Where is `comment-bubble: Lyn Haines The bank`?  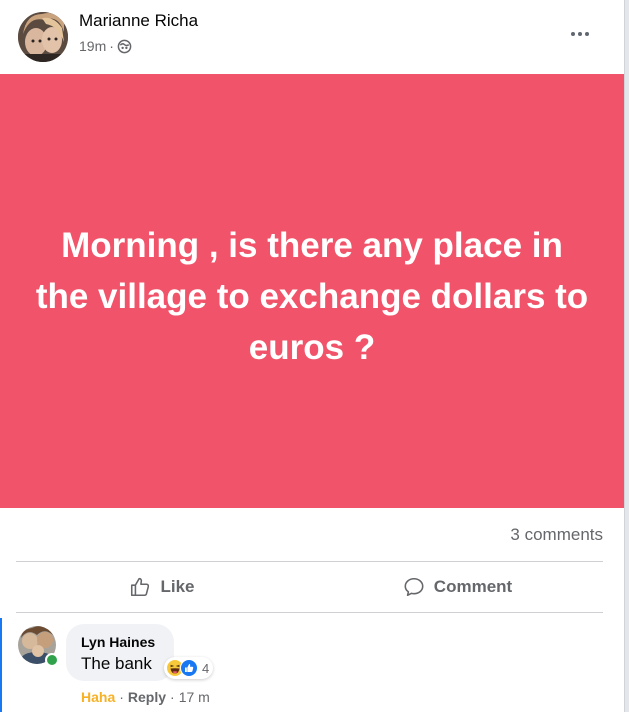
comment-bubble: Lyn Haines The bank is located at coordinates (120, 652).